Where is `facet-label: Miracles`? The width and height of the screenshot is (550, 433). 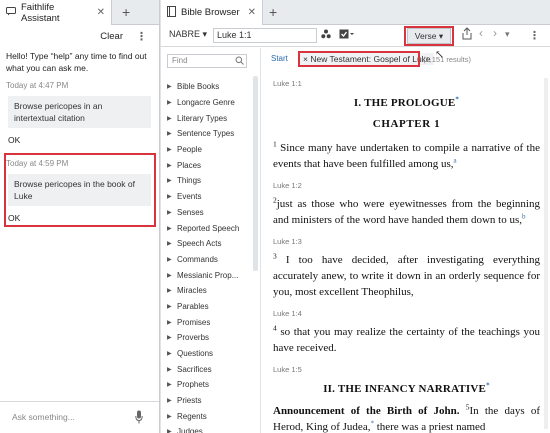
facet-label: Miracles is located at coordinates (192, 291).